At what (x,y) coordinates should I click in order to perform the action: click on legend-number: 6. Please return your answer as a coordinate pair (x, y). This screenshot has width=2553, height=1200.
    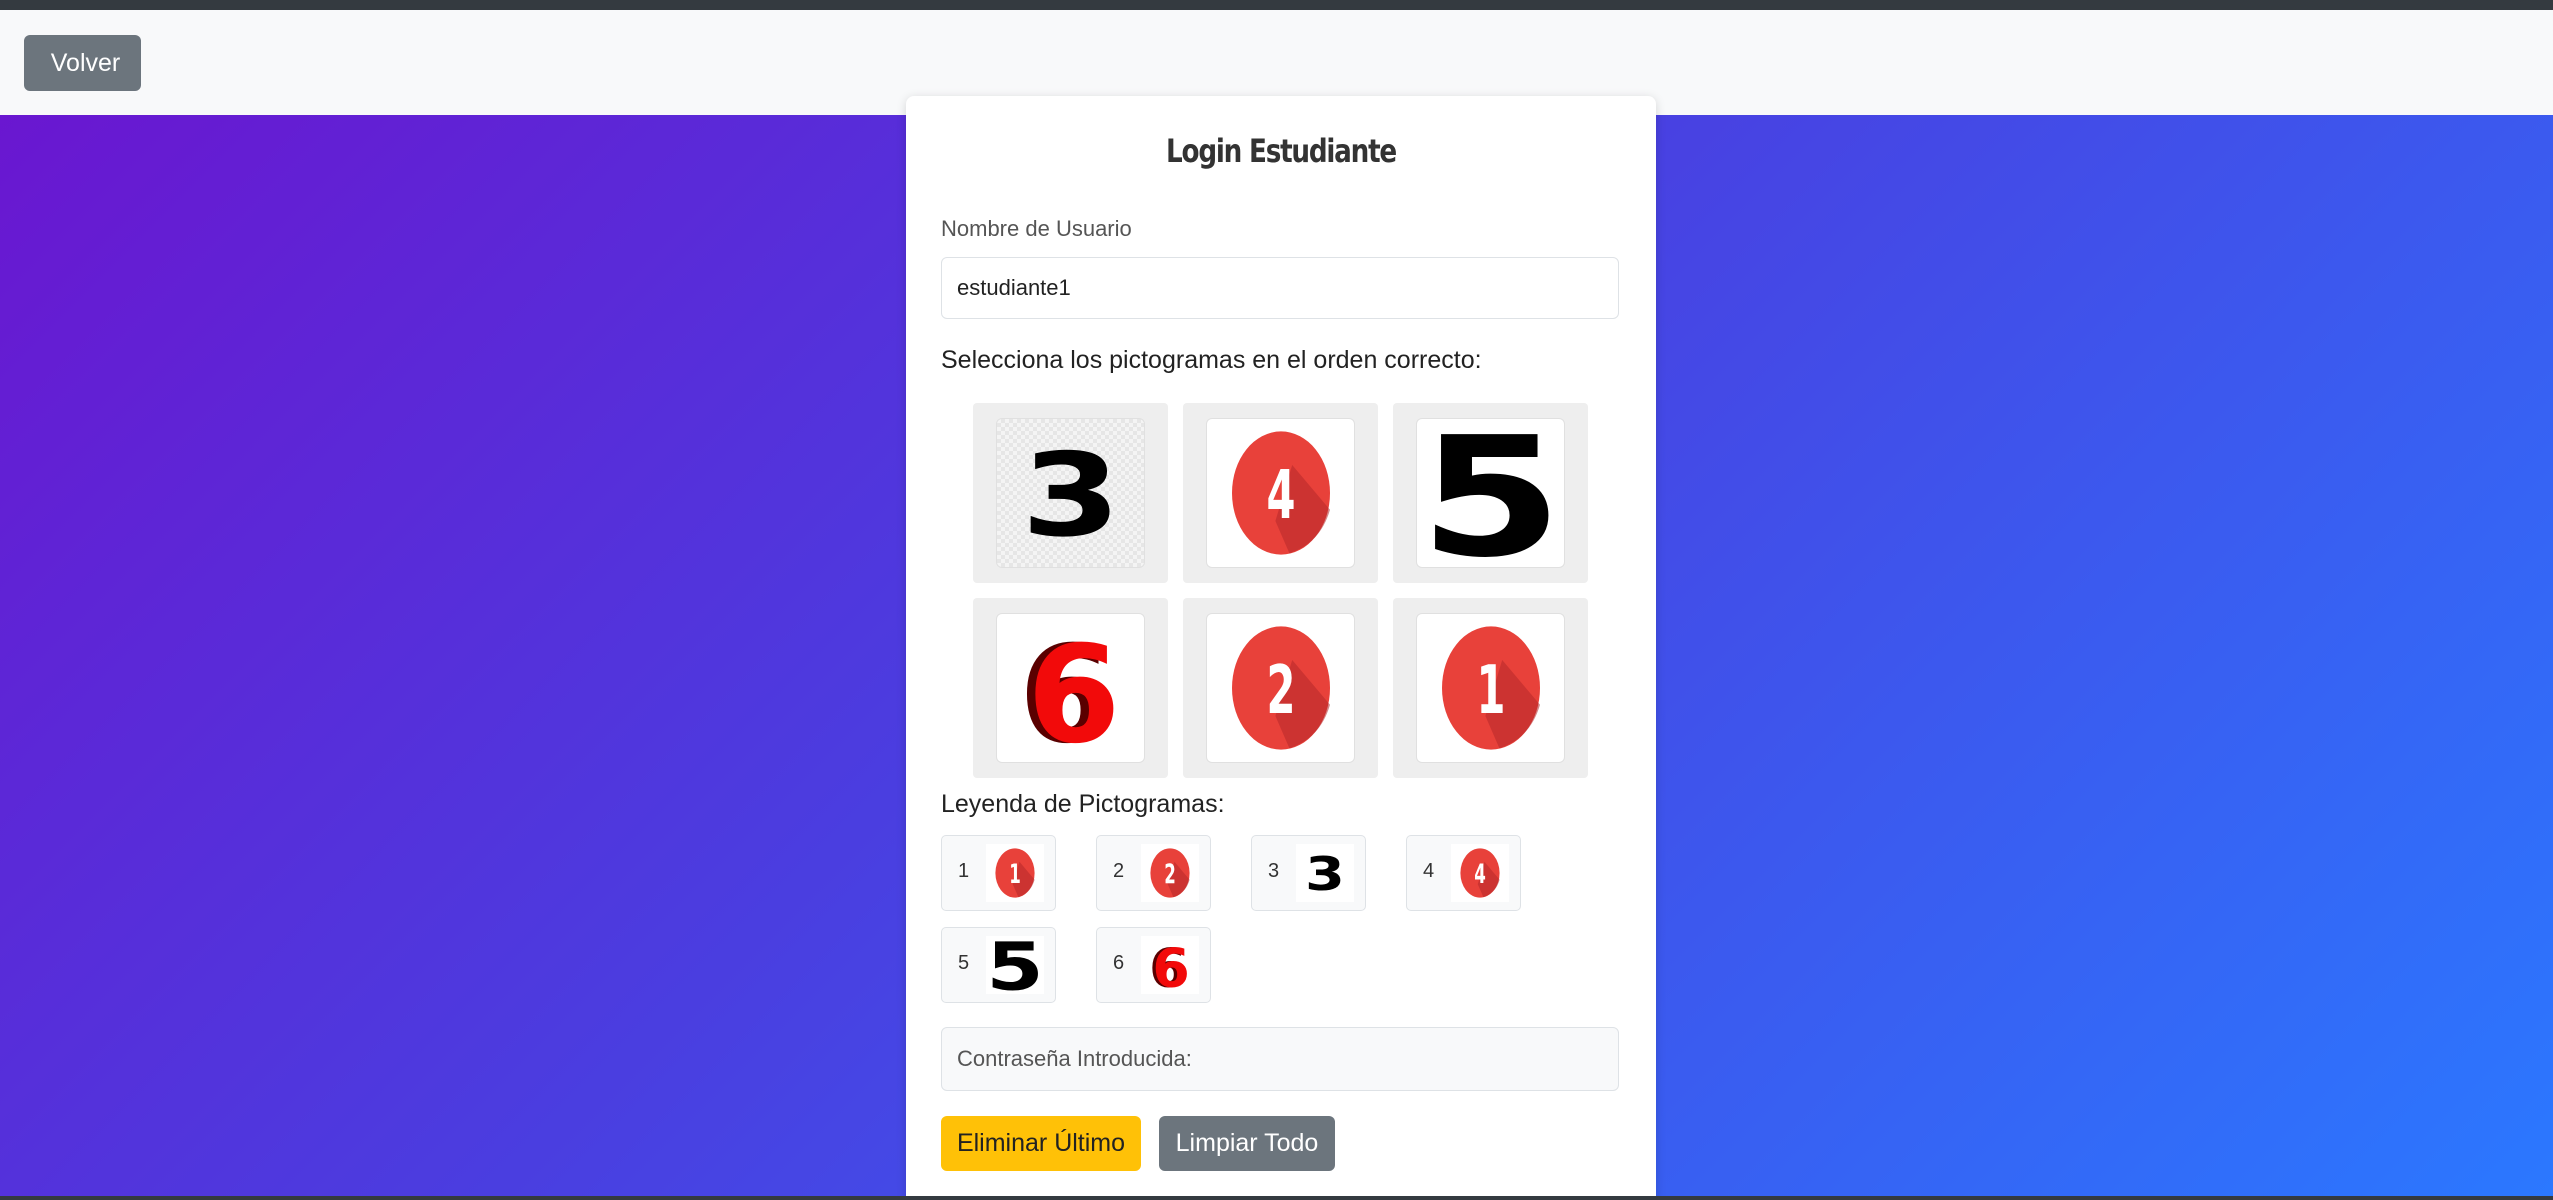
    Looking at the image, I should click on (1119, 963).